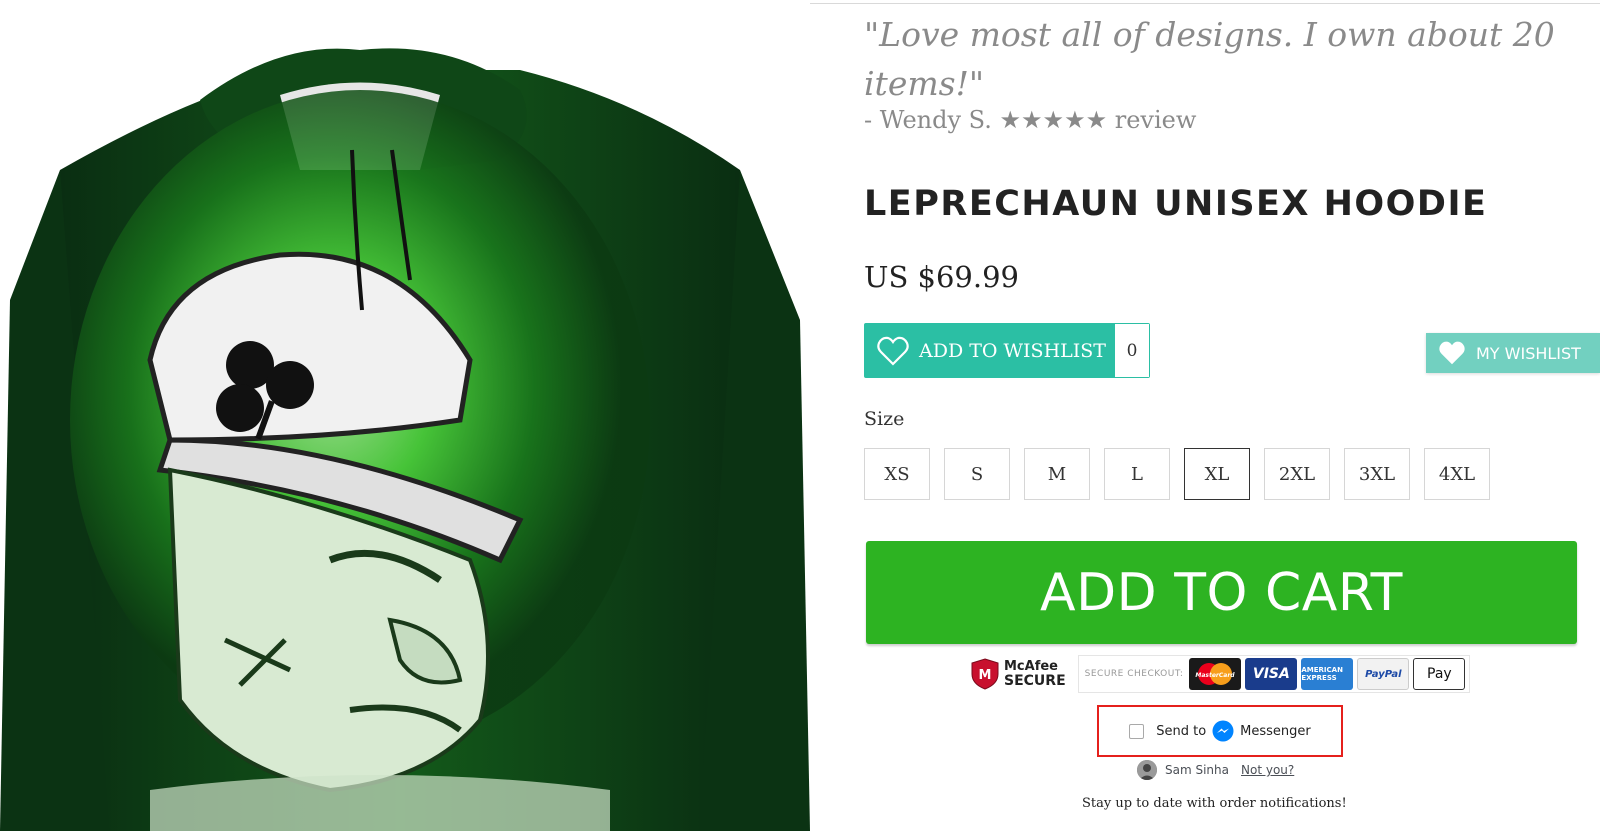 The width and height of the screenshot is (1600, 831). Describe the element at coordinates (1457, 474) in the screenshot. I see `size-option-4xl: 4XL` at that location.